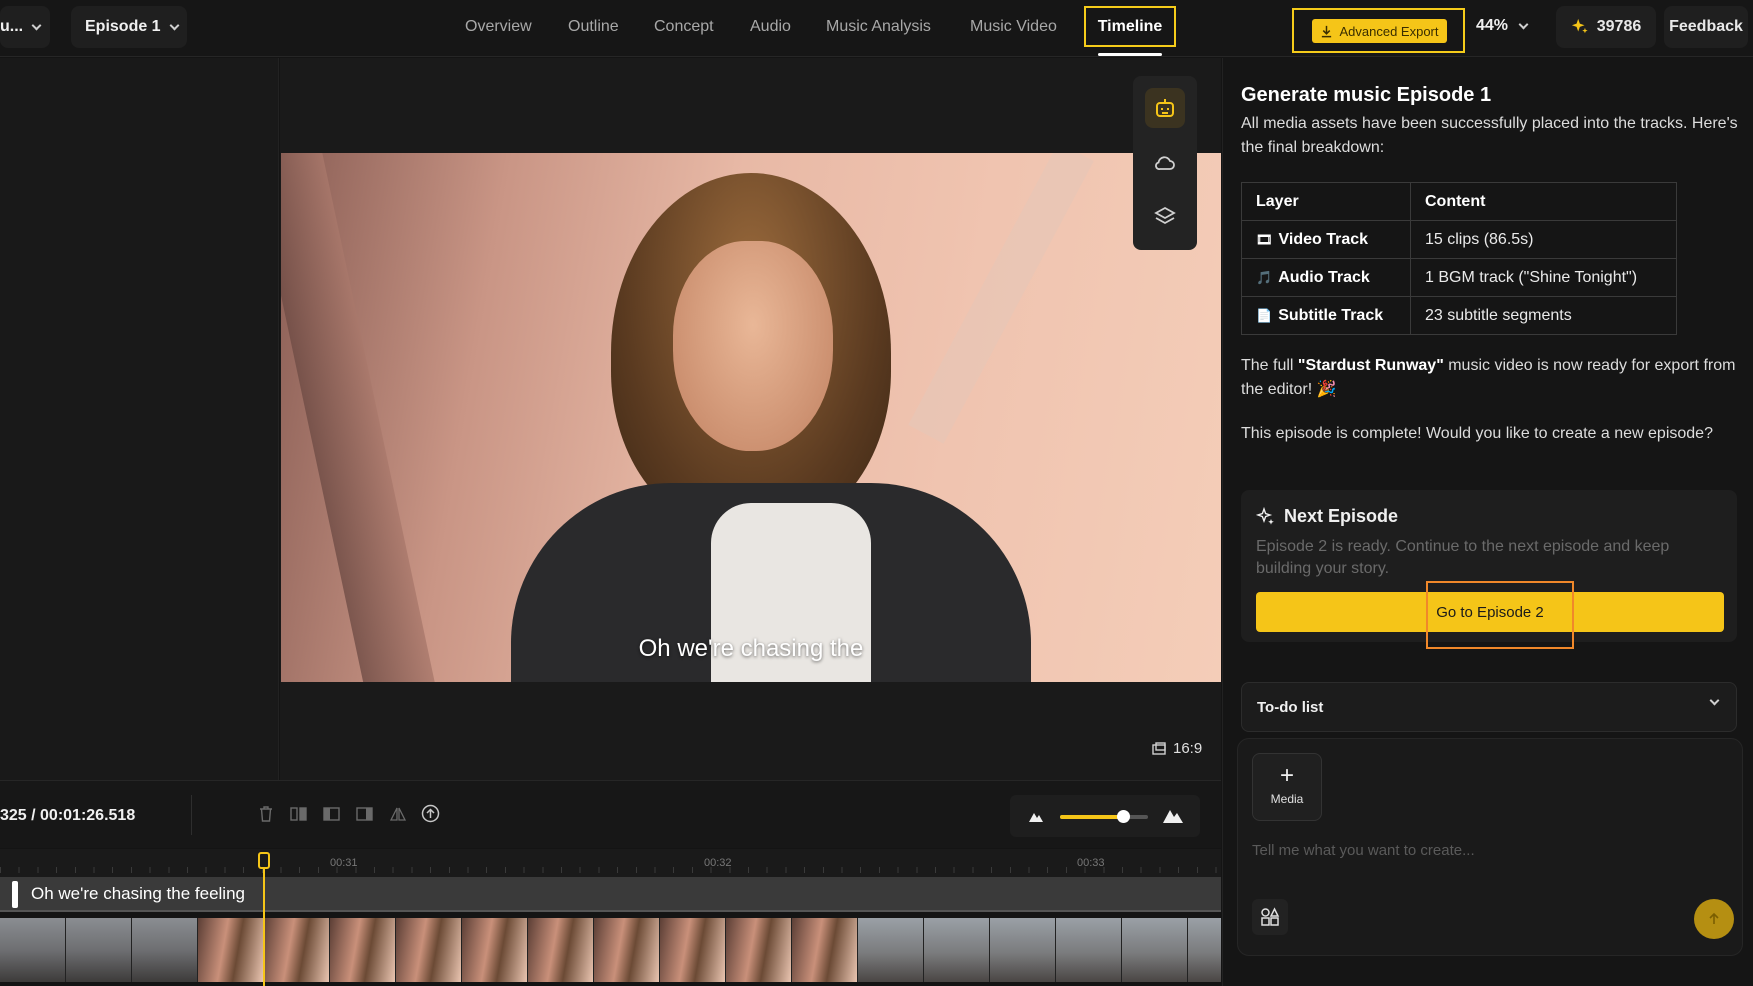  Describe the element at coordinates (751, 648) in the screenshot. I see `video-subtitle: Oh we're chasing the` at that location.